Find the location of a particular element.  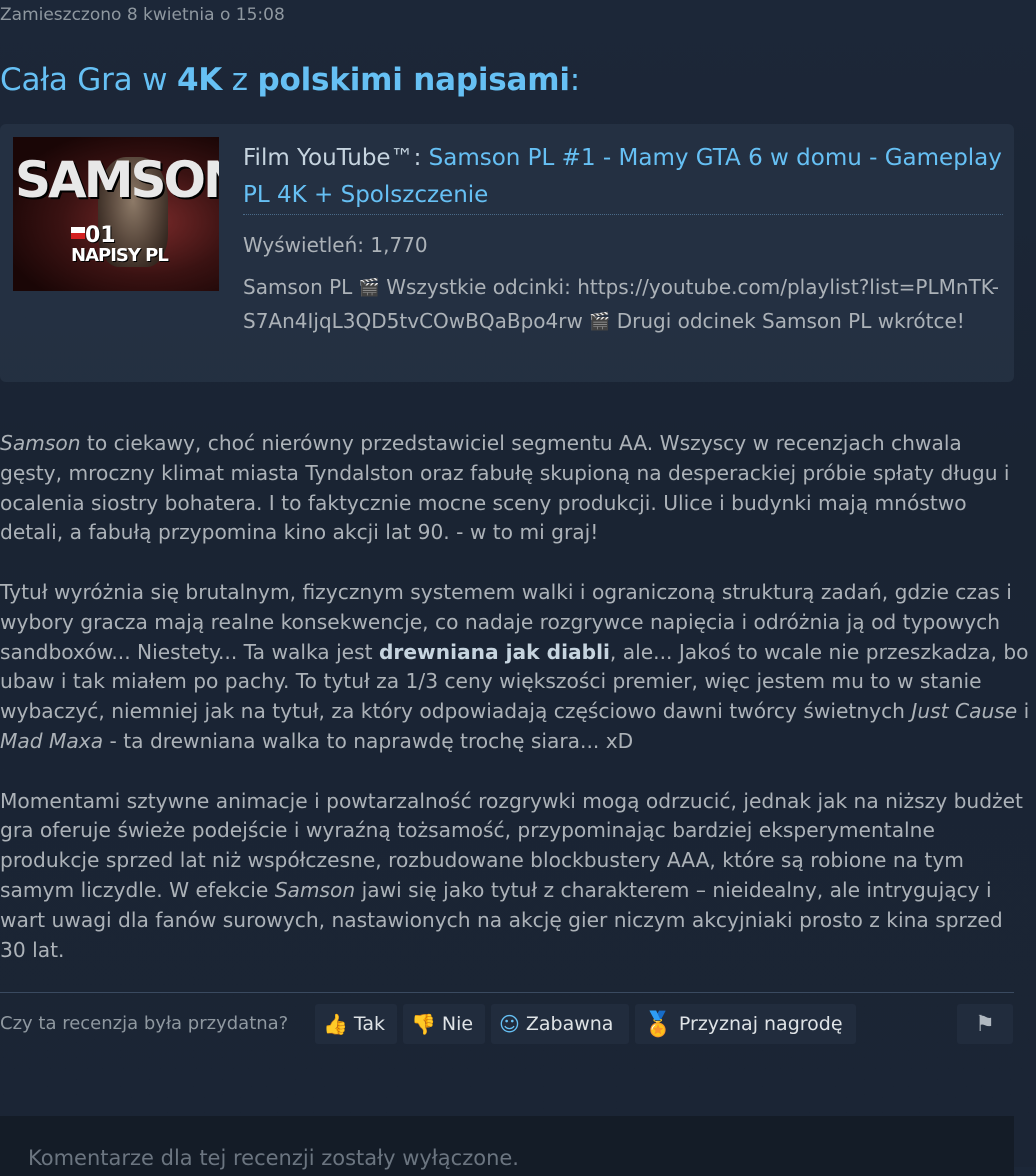

video-thumbnail: SAMSON 01 NAPISY PL is located at coordinates (116, 214).